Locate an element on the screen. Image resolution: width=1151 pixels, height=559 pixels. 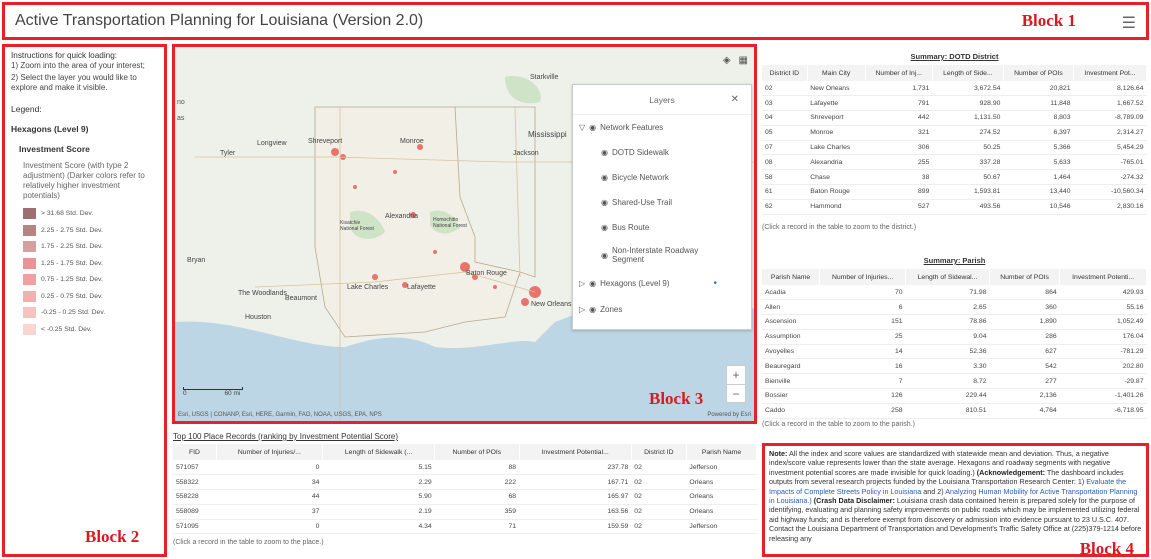
layers-stack-icon: ◈ is located at coordinates (727, 60).